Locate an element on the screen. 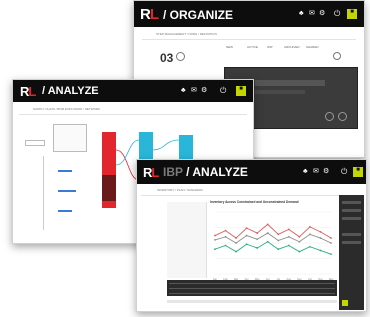 The width and height of the screenshot is (370, 317). options-icon is located at coordinates (337, 56).